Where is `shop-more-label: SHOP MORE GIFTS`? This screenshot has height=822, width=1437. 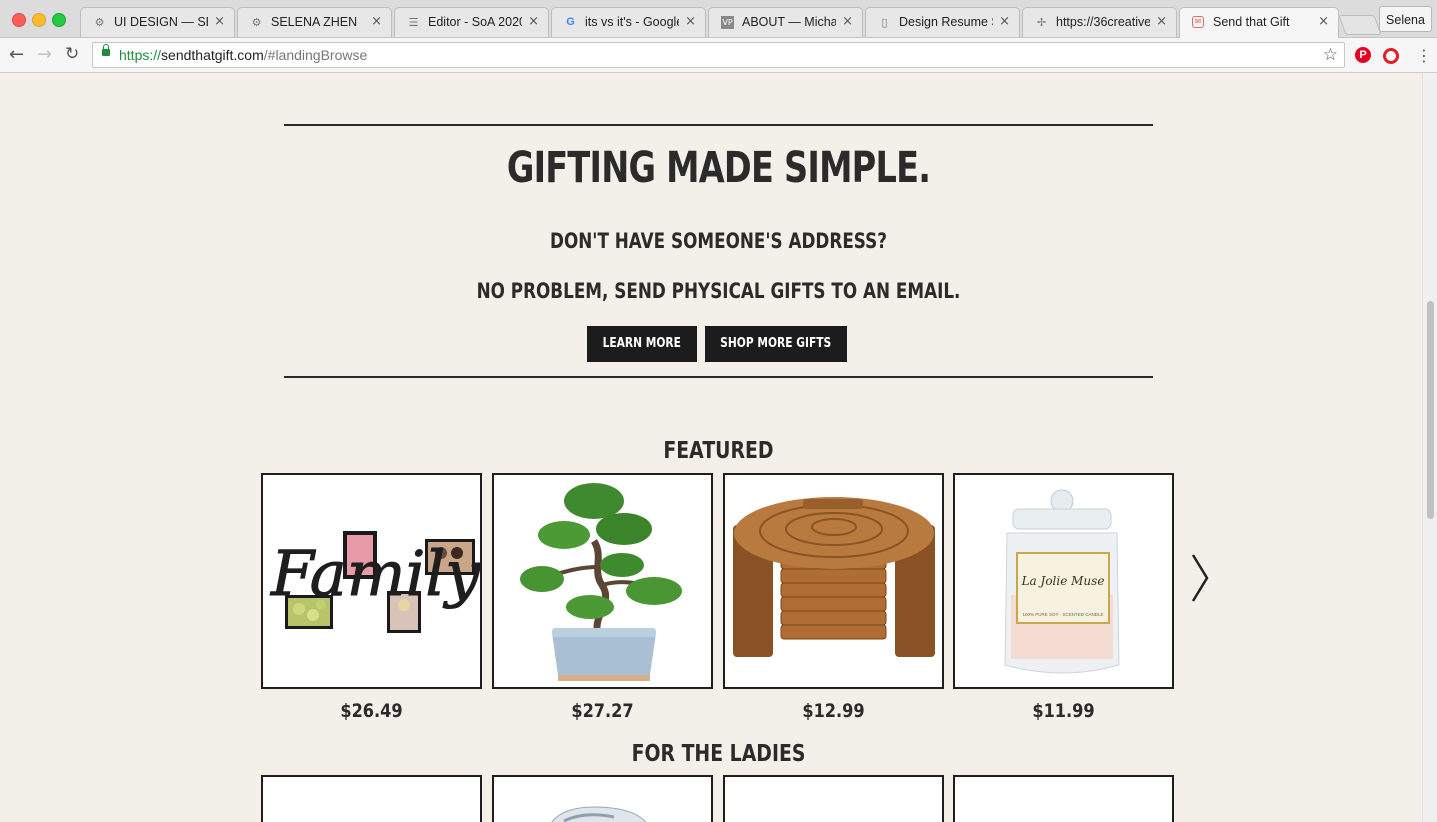
shop-more-label: SHOP MORE GIFTS is located at coordinates (776, 343).